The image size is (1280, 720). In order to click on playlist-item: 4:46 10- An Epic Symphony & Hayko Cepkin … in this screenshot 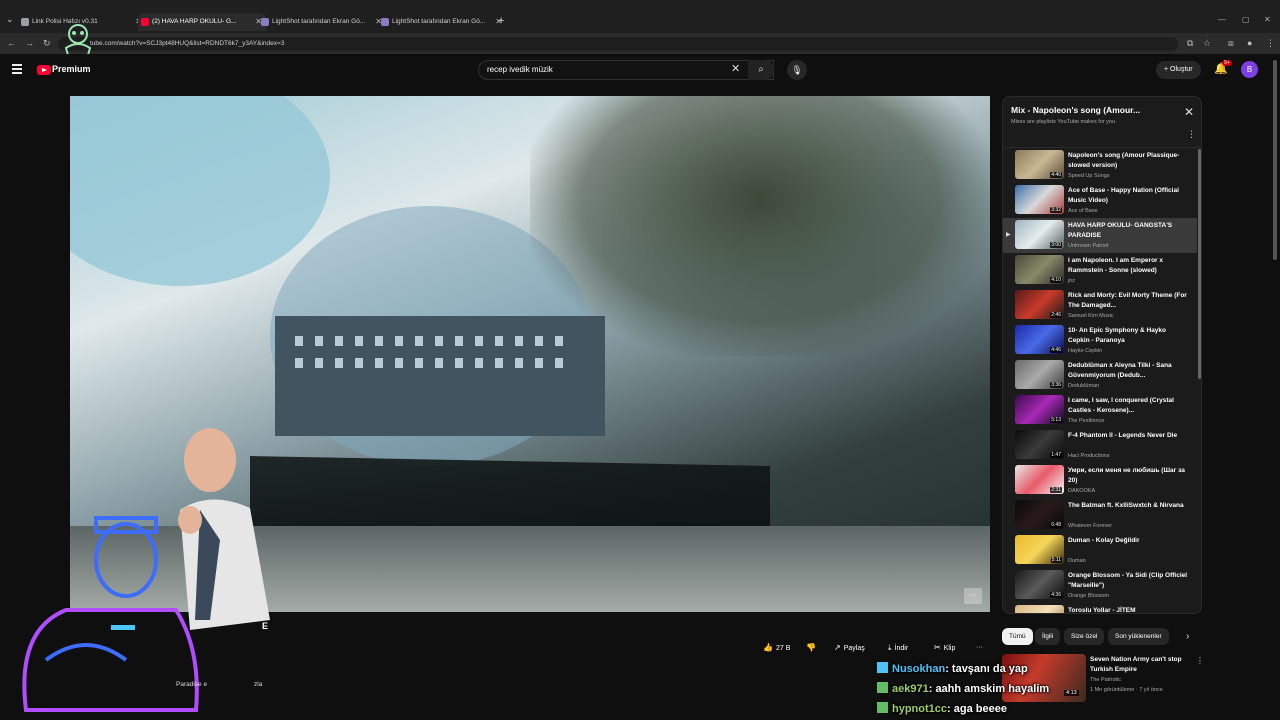, I will do `click(1100, 340)`.